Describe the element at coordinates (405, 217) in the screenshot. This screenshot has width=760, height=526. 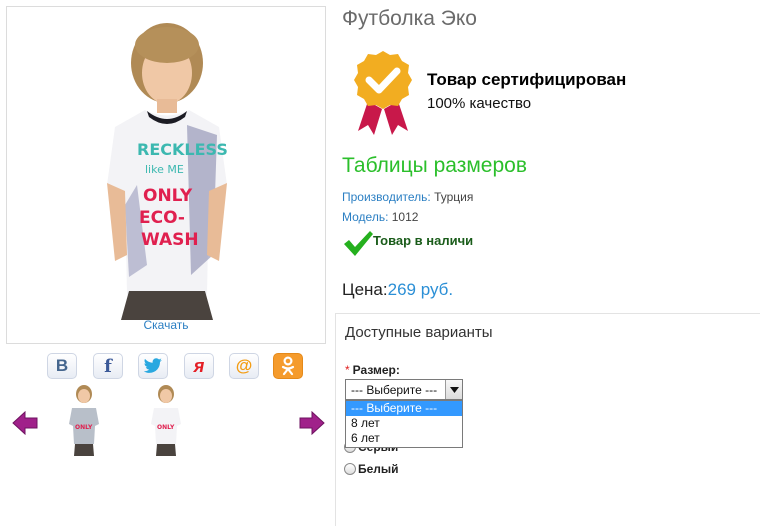
I see `model-value: 1012` at that location.